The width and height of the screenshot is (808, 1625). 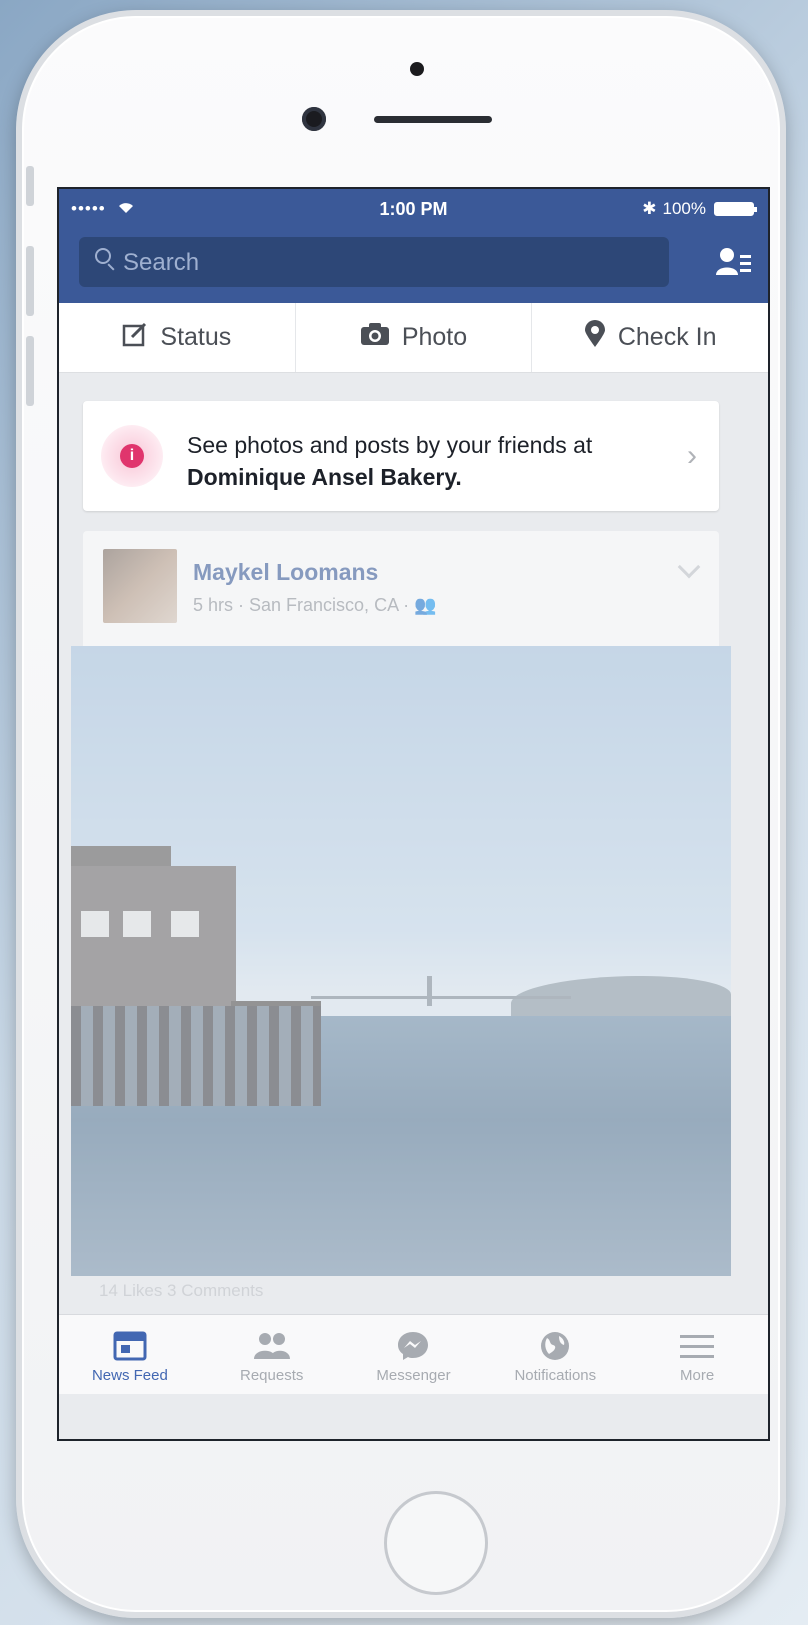 What do you see at coordinates (697, 1375) in the screenshot?
I see `tab-more-label: More` at bounding box center [697, 1375].